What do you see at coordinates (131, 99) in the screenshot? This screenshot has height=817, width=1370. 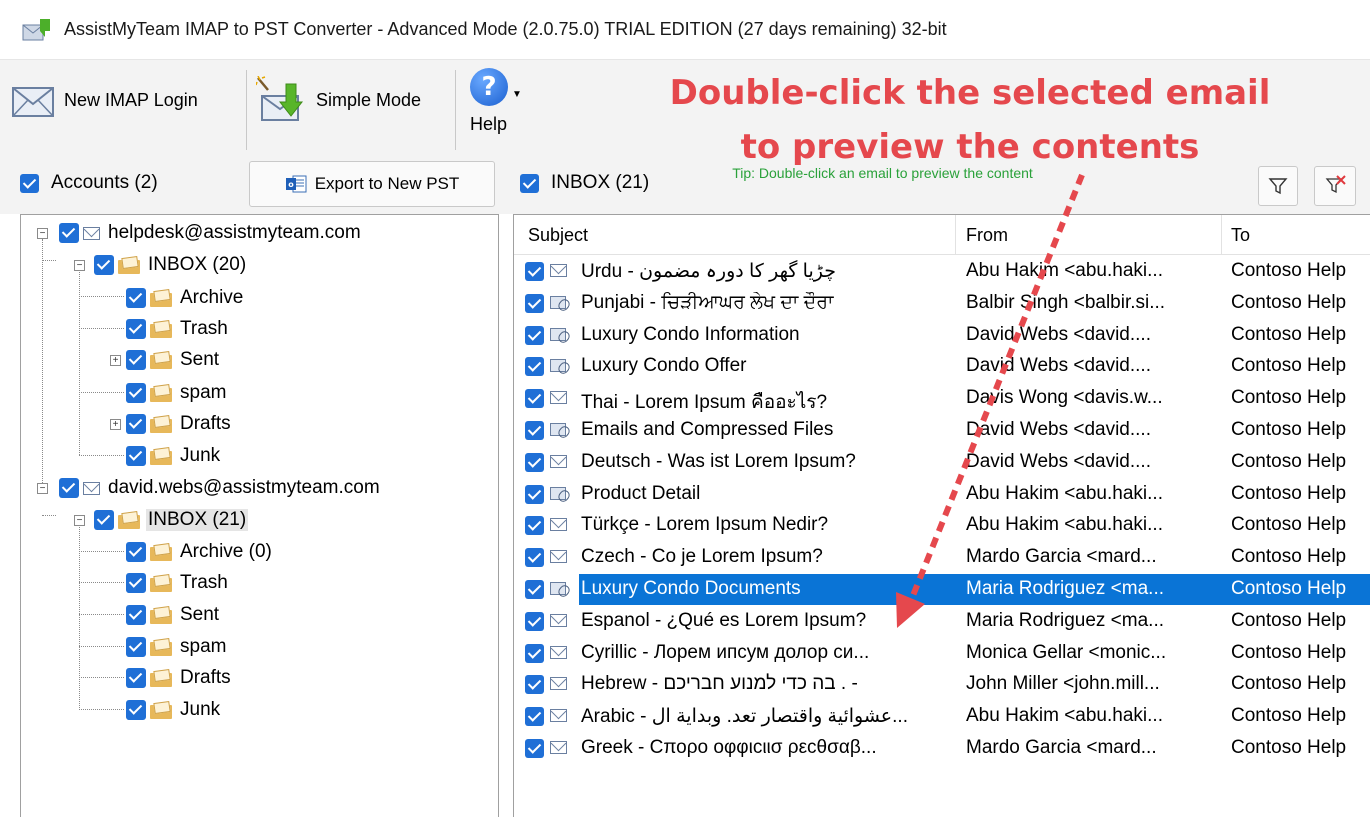 I see `new-imap-login-label: New IMAP Login` at bounding box center [131, 99].